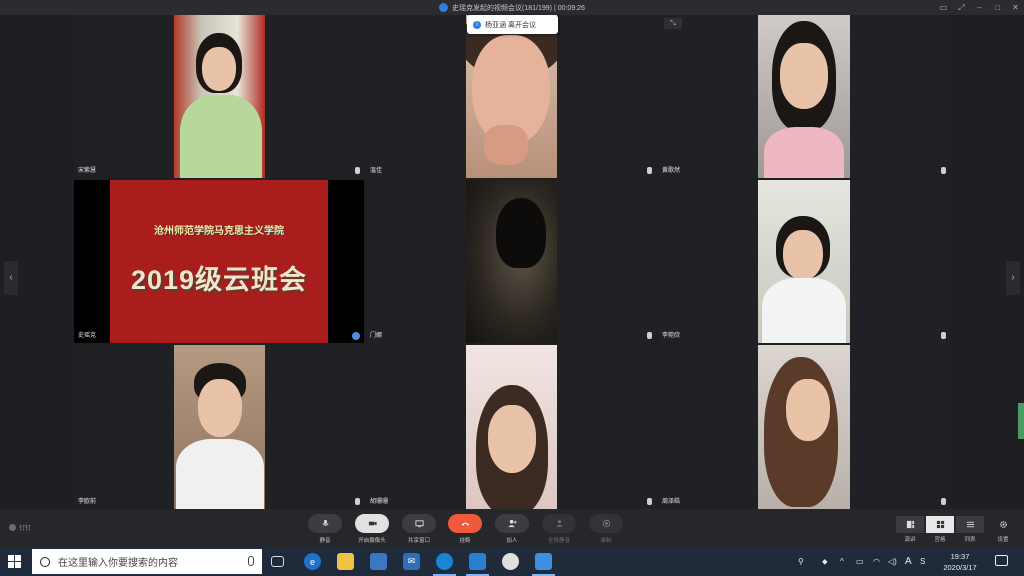 This screenshot has height=576, width=1024. What do you see at coordinates (345, 561) in the screenshot?
I see `file-explorer-icon` at bounding box center [345, 561].